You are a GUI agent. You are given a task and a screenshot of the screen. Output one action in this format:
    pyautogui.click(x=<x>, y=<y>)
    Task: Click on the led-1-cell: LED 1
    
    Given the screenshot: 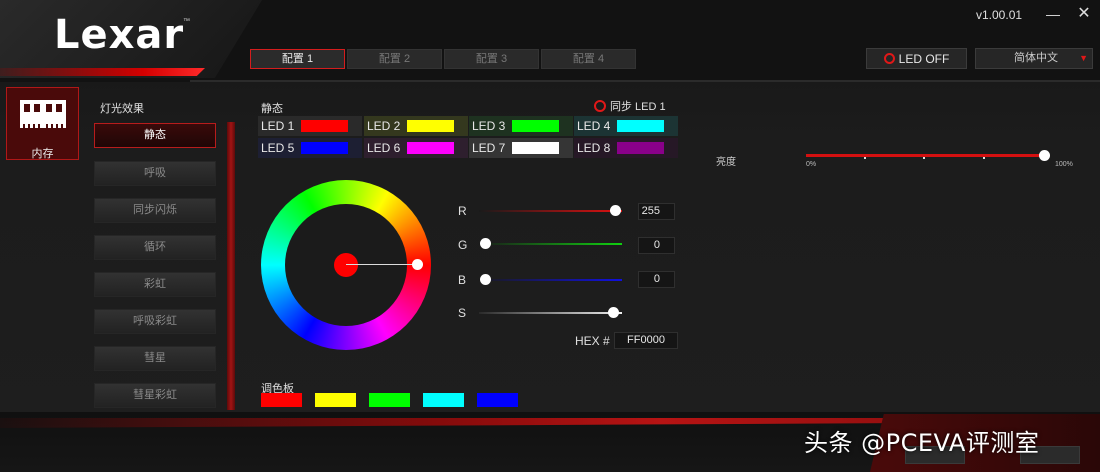 What is the action you would take?
    pyautogui.click(x=310, y=126)
    